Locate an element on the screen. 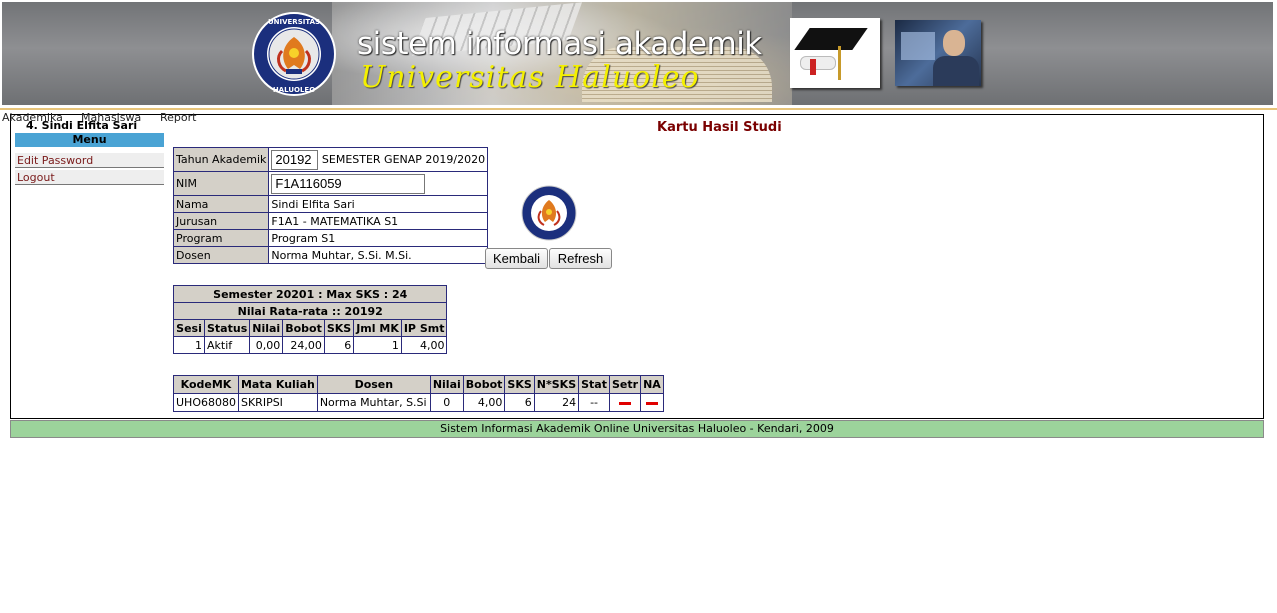  cell-kodemk: UHO68080 is located at coordinates (206, 402).